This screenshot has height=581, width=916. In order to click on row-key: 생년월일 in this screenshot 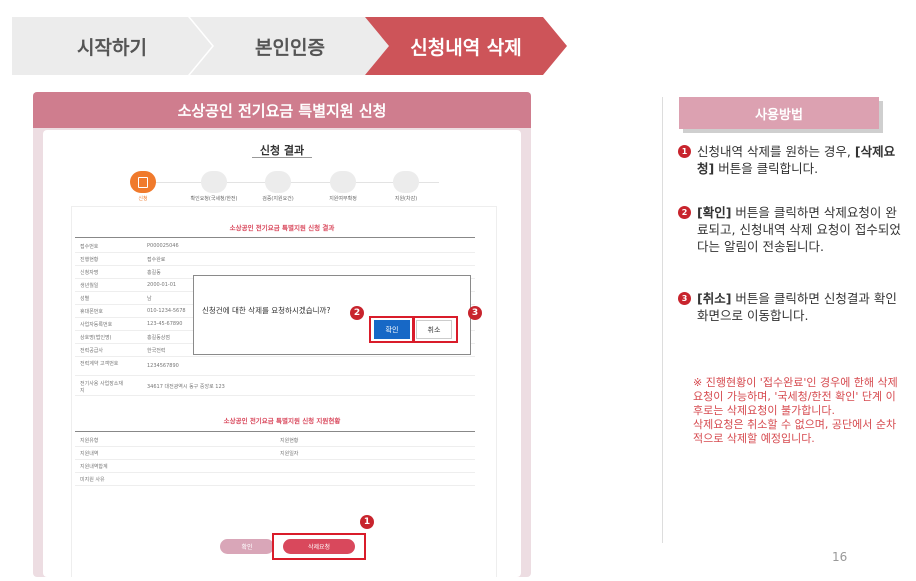, I will do `click(89, 286)`.